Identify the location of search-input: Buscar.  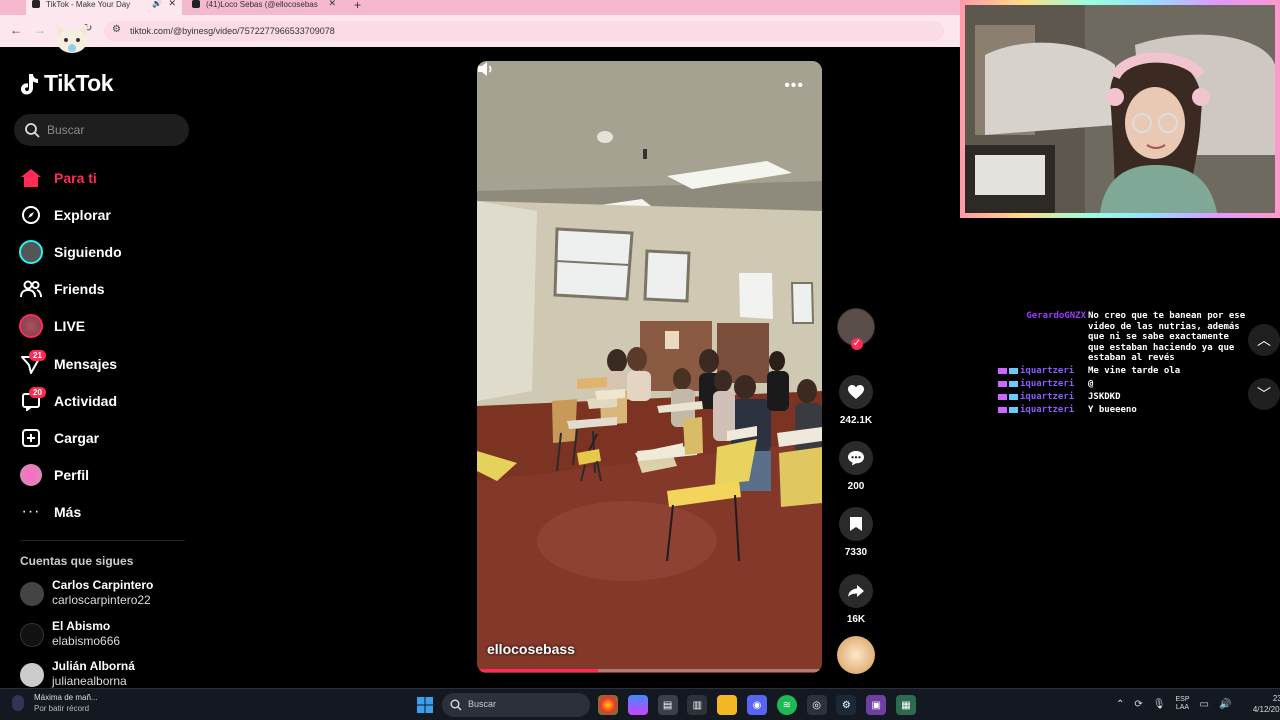
(101, 130).